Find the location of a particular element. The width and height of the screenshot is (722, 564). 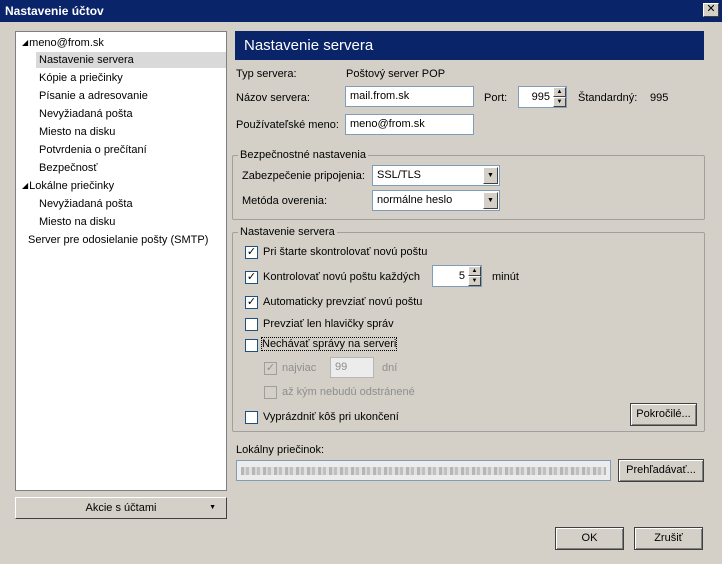

empty-trash-checkbox is located at coordinates (251, 417).